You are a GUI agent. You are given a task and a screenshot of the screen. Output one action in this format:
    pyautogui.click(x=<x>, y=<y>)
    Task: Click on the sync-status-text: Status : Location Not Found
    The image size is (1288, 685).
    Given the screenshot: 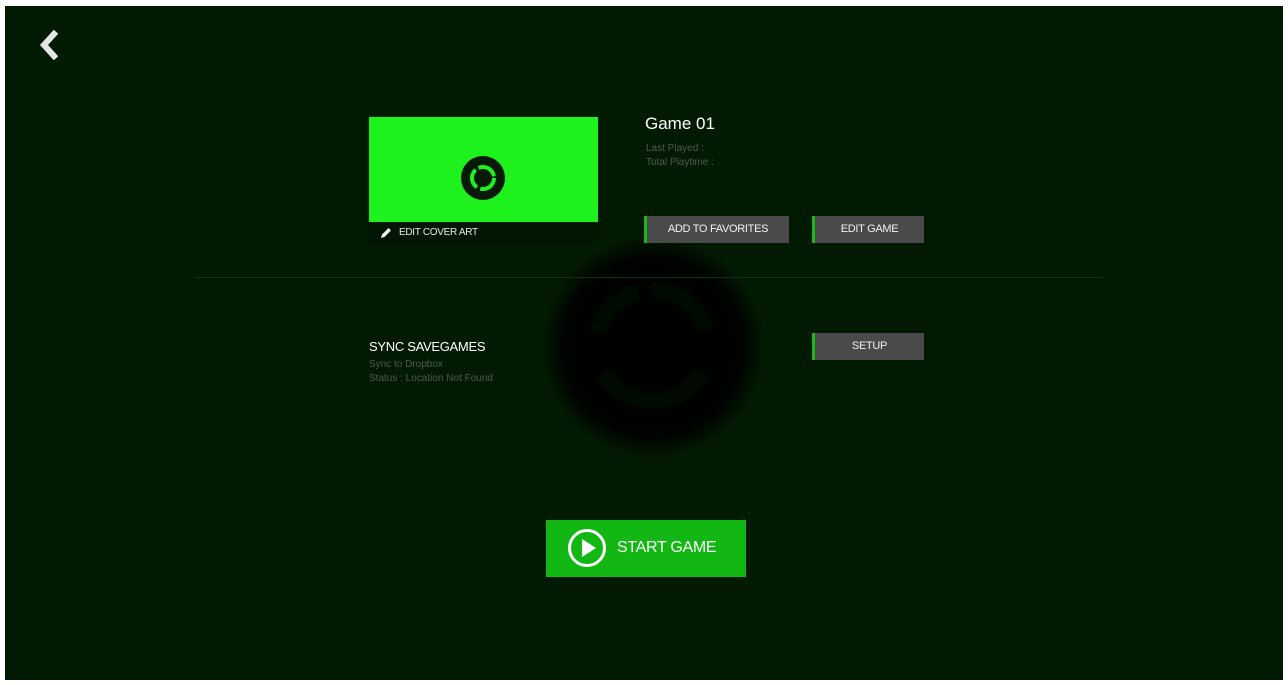 What is the action you would take?
    pyautogui.click(x=431, y=378)
    